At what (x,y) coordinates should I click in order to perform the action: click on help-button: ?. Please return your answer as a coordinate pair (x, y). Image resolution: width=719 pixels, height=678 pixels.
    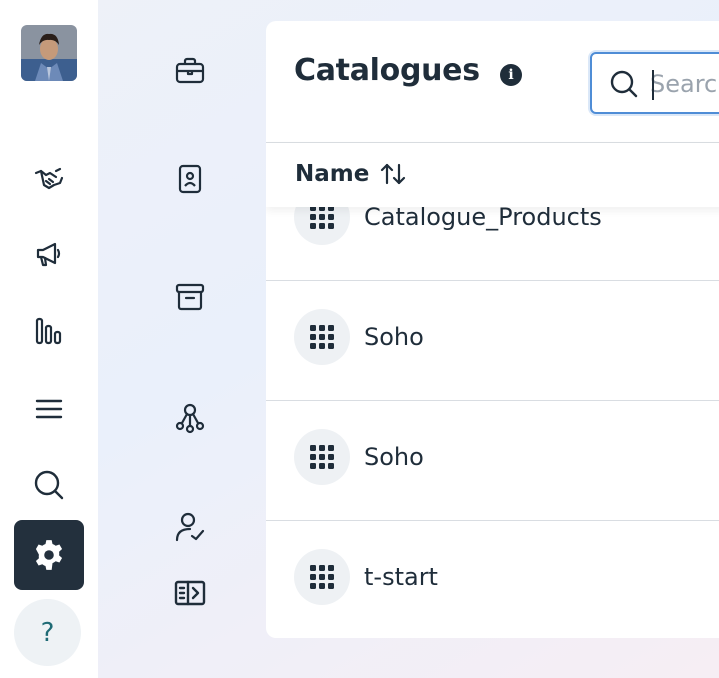
    Looking at the image, I should click on (47, 632).